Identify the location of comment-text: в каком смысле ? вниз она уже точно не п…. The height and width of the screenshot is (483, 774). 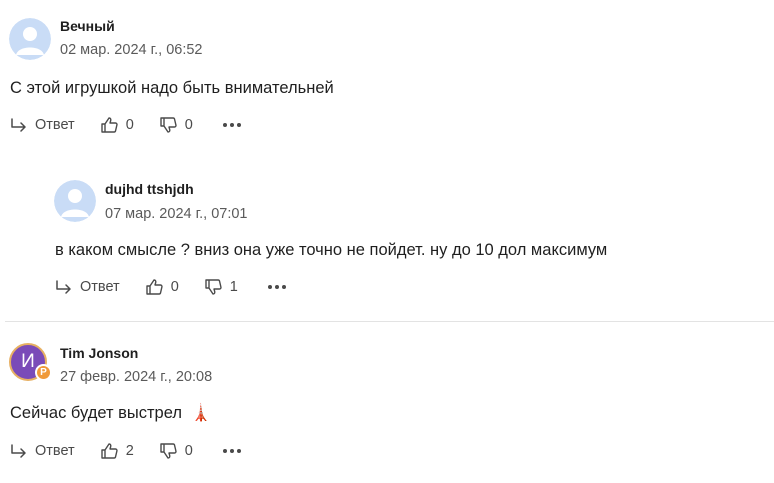
(331, 250).